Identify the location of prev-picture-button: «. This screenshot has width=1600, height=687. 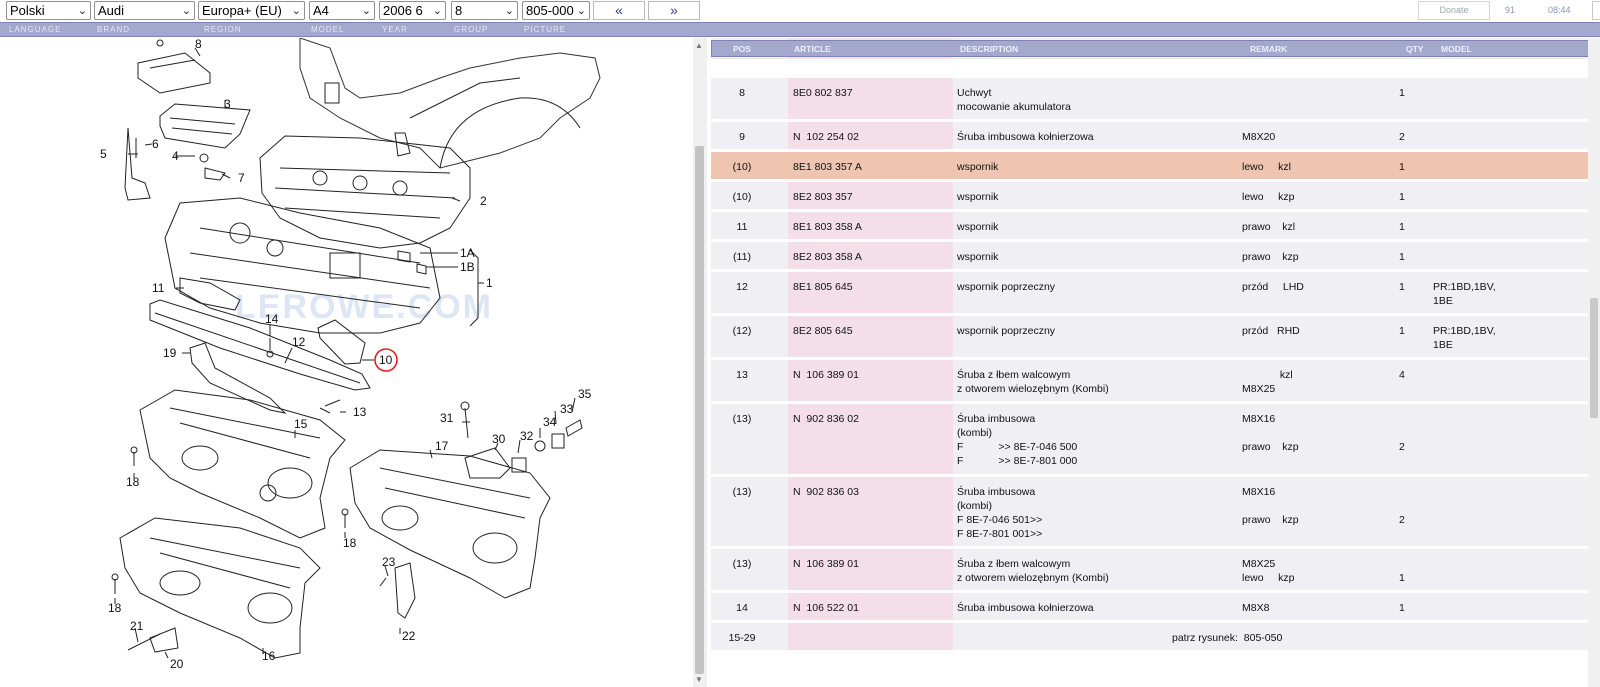
(619, 10).